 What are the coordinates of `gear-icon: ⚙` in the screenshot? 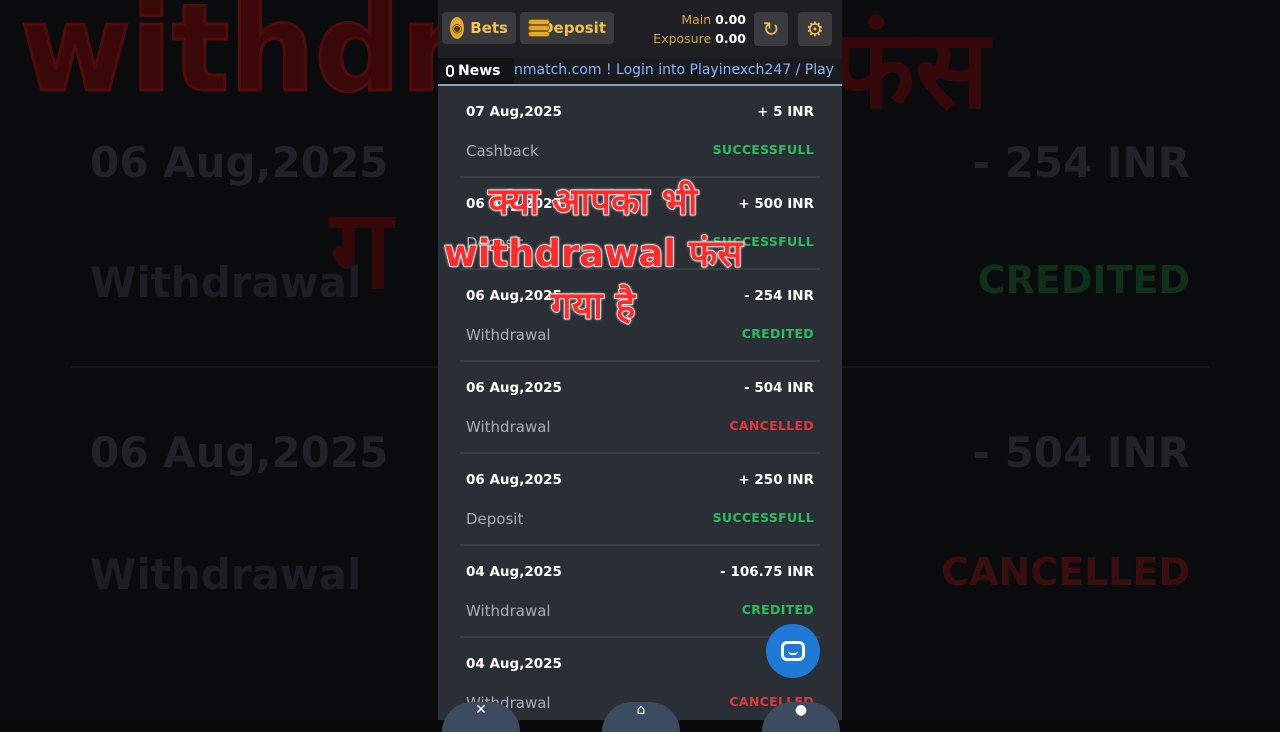 It's located at (815, 29).